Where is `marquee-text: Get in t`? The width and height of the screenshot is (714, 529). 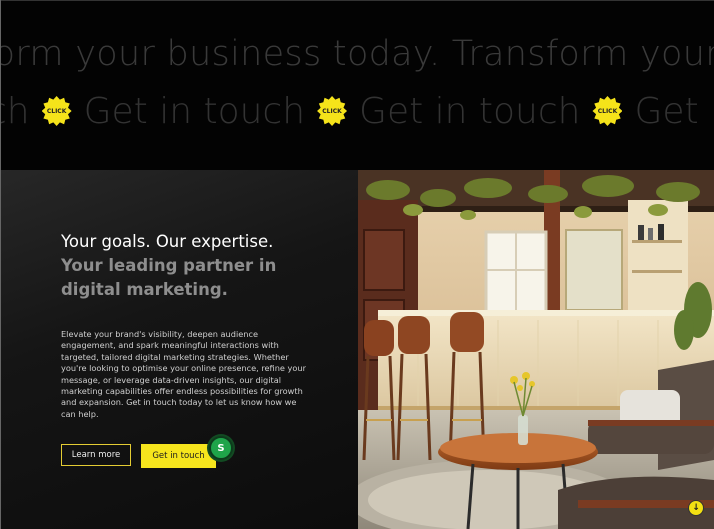 marquee-text: Get in t is located at coordinates (674, 111).